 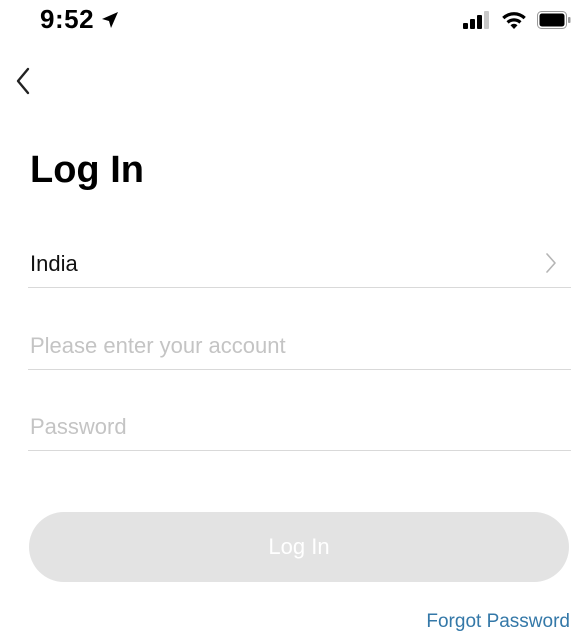 What do you see at coordinates (477, 20) in the screenshot?
I see `cellular-signal-icon` at bounding box center [477, 20].